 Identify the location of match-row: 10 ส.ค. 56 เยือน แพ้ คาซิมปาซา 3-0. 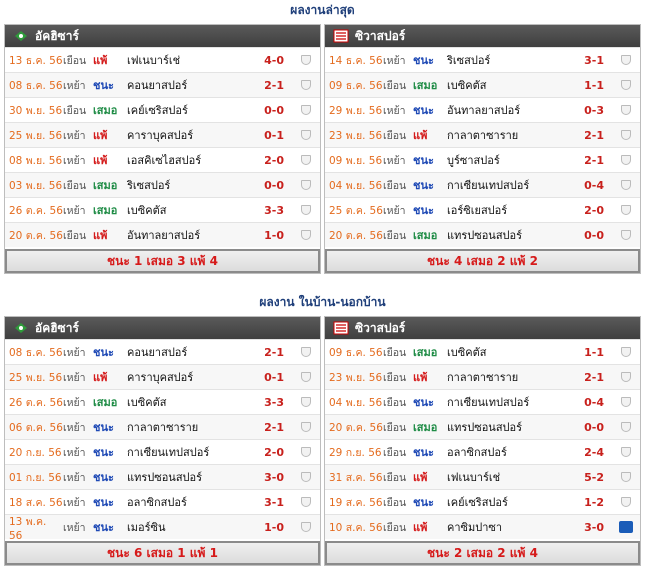
(482, 526).